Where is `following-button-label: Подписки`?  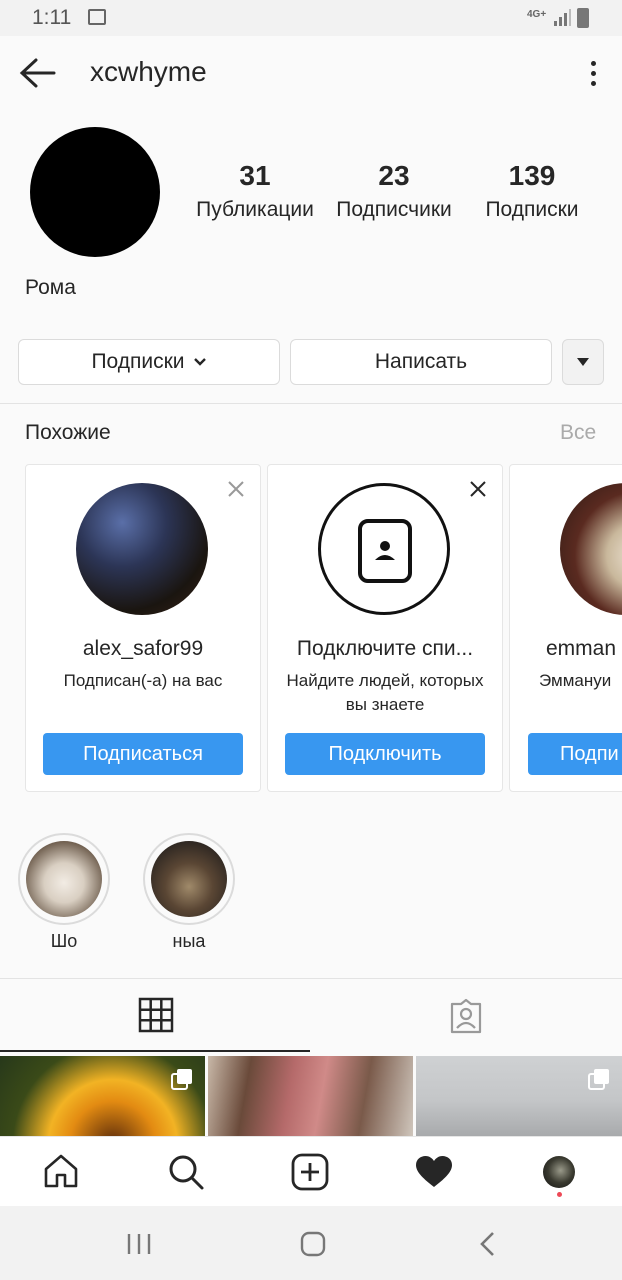 following-button-label: Подписки is located at coordinates (138, 361).